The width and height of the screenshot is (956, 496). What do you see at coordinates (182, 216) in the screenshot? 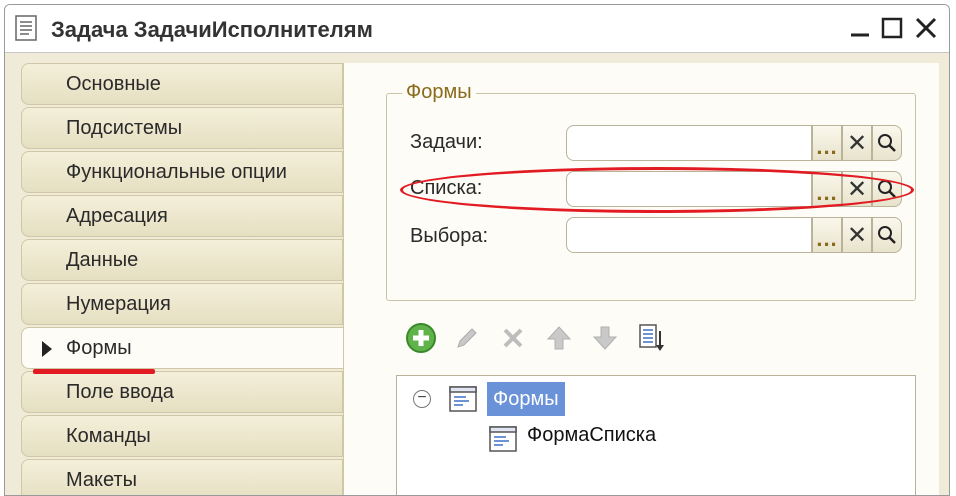
I see `sidebar-item-addressing: Адресация` at bounding box center [182, 216].